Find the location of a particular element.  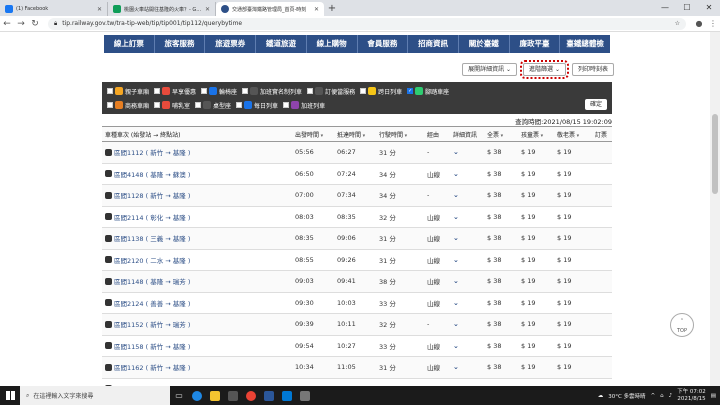

train-cell: 區間1128 ( 新竹 → 基隆 ) is located at coordinates (197, 195).